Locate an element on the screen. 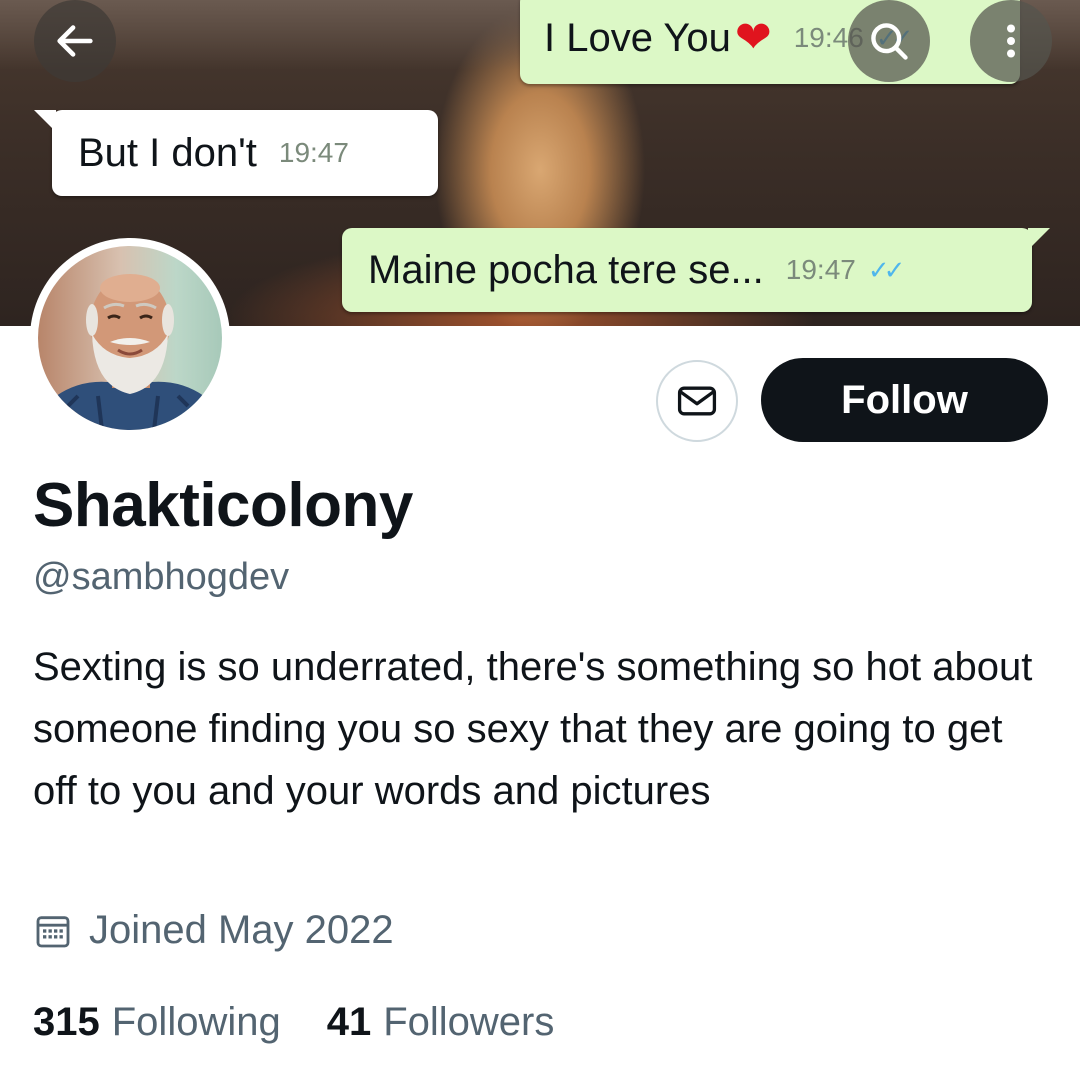 The image size is (1080, 1070). chat-bubble-text: But I don't is located at coordinates (167, 153).